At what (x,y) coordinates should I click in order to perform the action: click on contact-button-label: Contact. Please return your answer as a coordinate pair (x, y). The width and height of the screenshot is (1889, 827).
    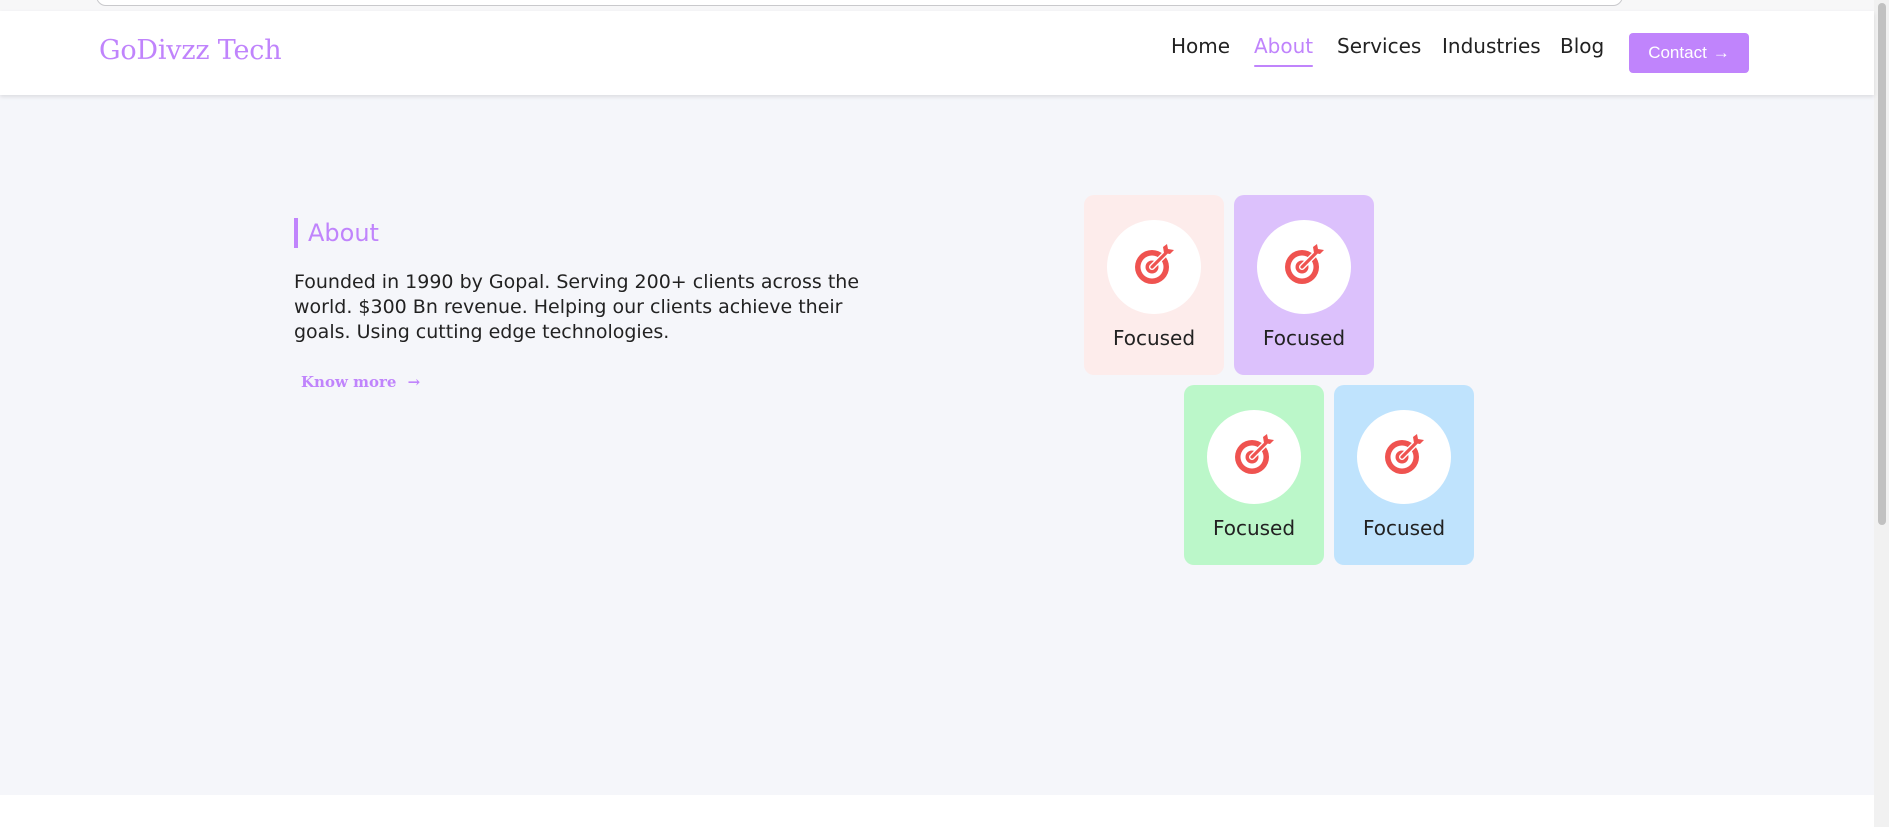
    Looking at the image, I should click on (1677, 52).